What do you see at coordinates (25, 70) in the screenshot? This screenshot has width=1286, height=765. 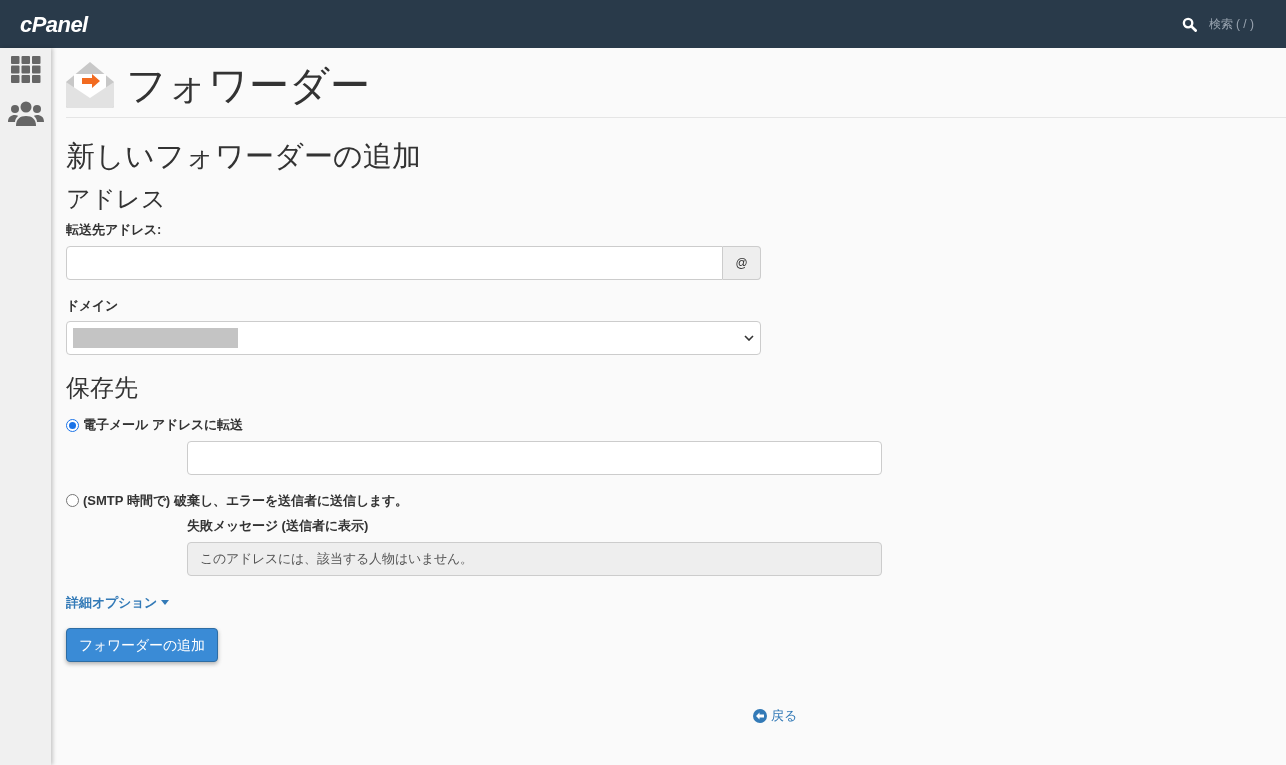 I see `grid-icon` at bounding box center [25, 70].